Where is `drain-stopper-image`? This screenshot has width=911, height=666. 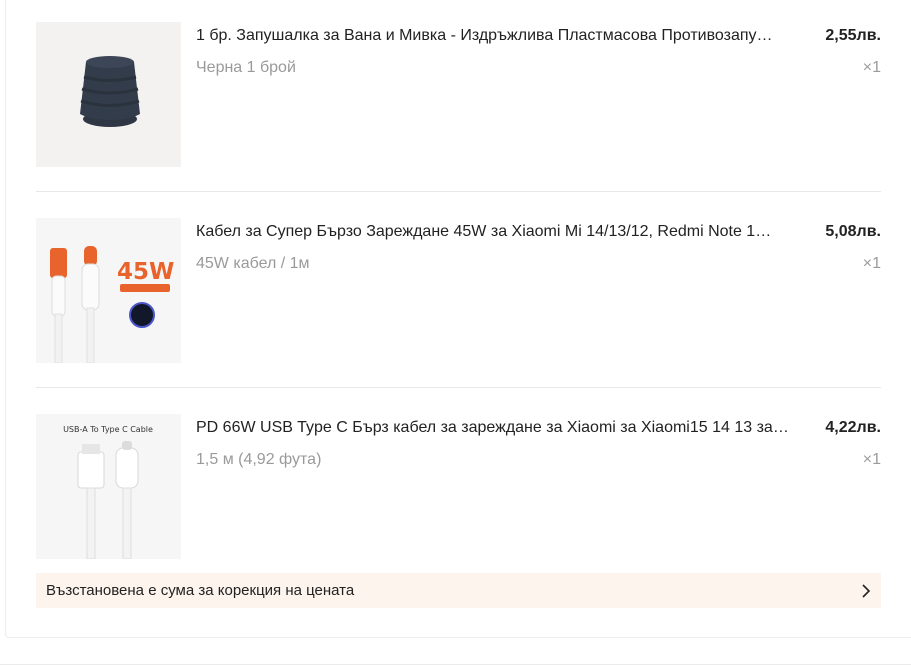 drain-stopper-image is located at coordinates (108, 94).